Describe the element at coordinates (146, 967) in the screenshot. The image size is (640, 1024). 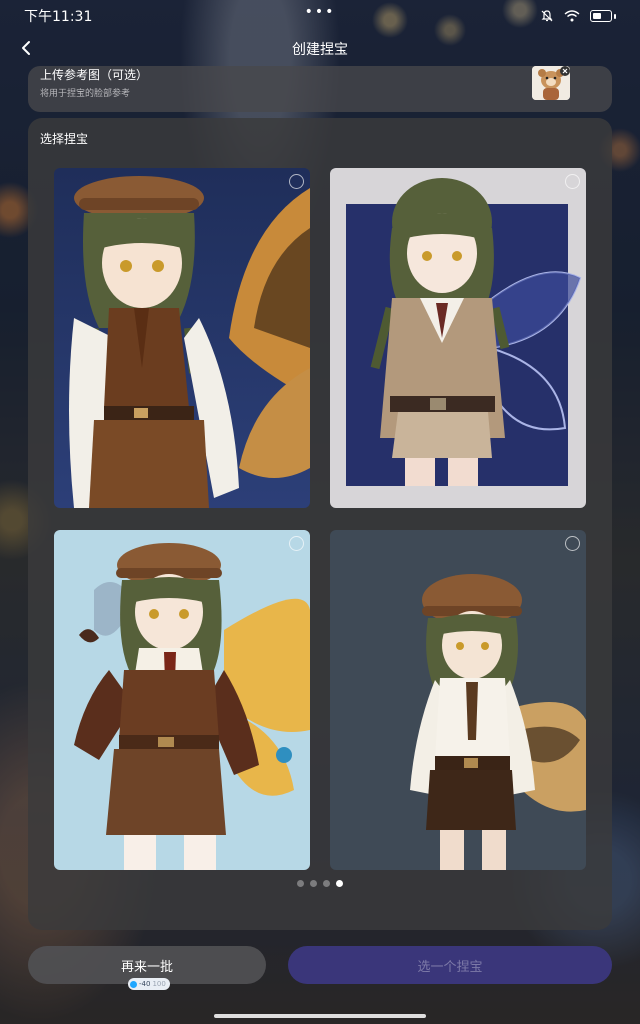
I see `regenerate-label: 再来一批` at that location.